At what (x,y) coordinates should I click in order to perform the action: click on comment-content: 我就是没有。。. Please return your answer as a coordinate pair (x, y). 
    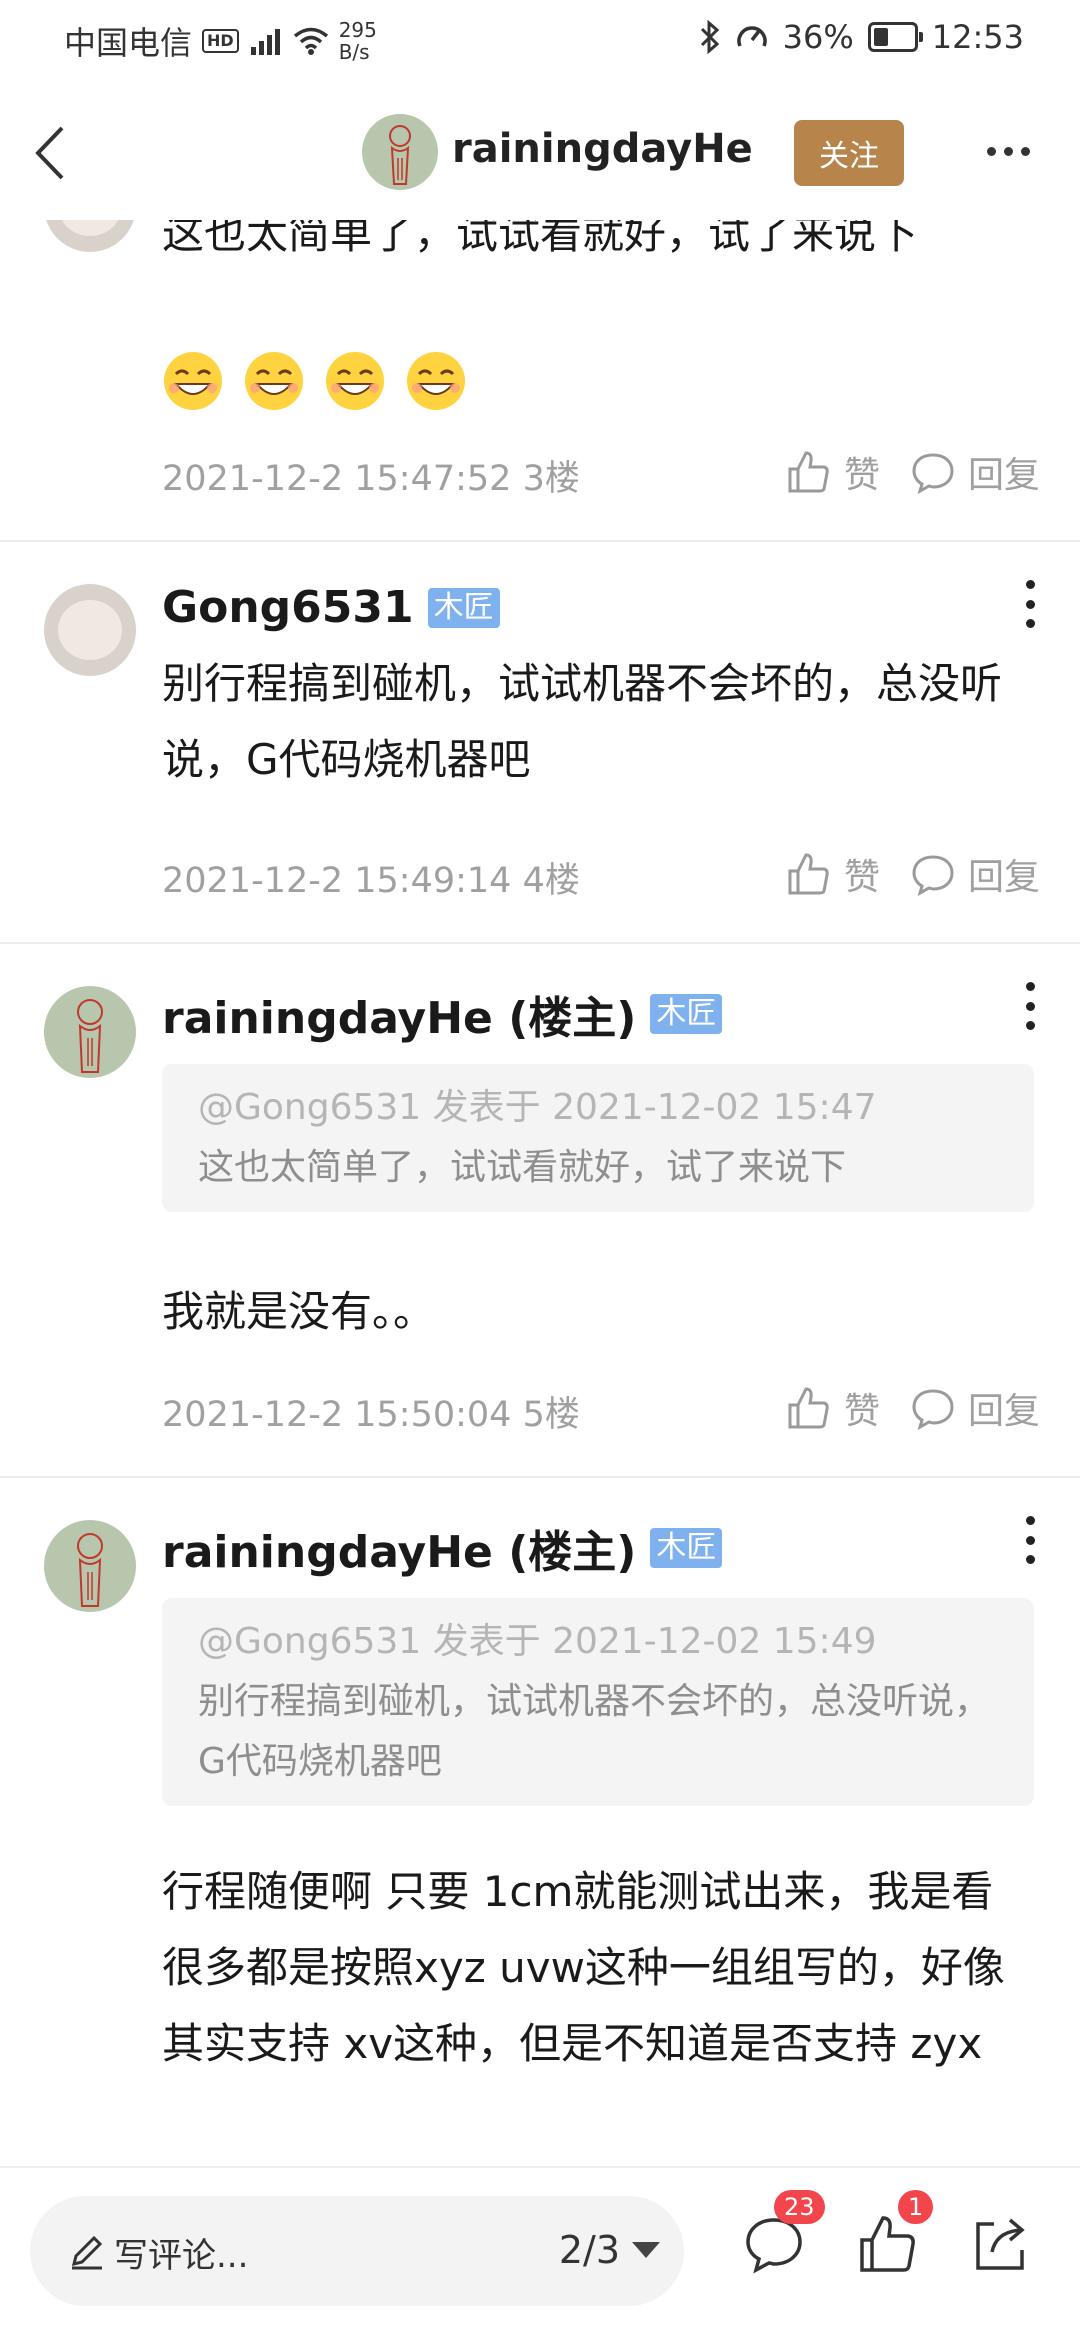
    Looking at the image, I should click on (299, 1311).